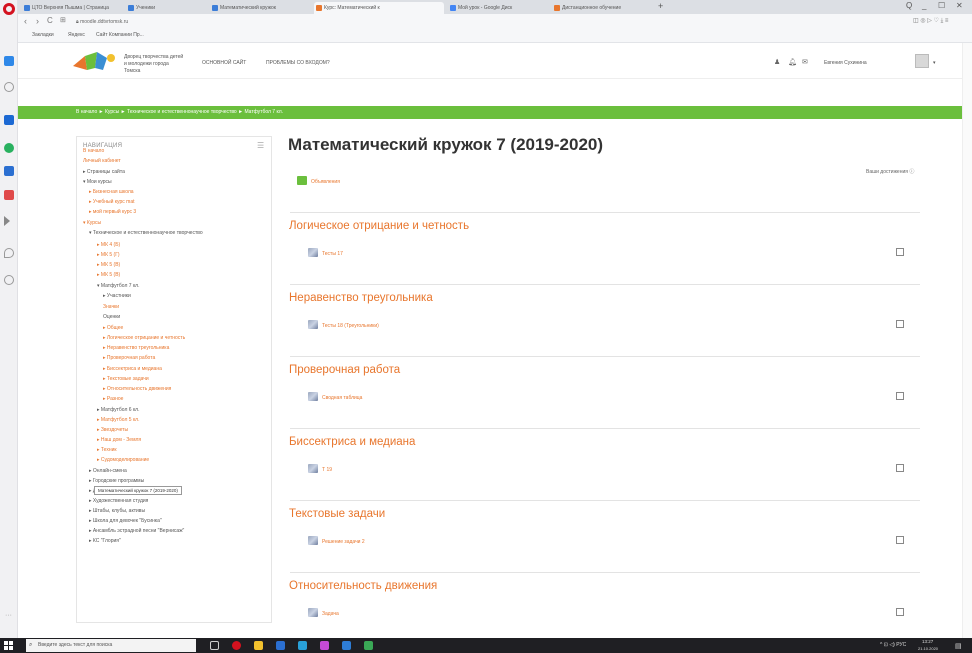 Image resolution: width=972 pixels, height=653 pixels. What do you see at coordinates (102, 161) in the screenshot?
I see `nav-item: Личный кабинет` at bounding box center [102, 161].